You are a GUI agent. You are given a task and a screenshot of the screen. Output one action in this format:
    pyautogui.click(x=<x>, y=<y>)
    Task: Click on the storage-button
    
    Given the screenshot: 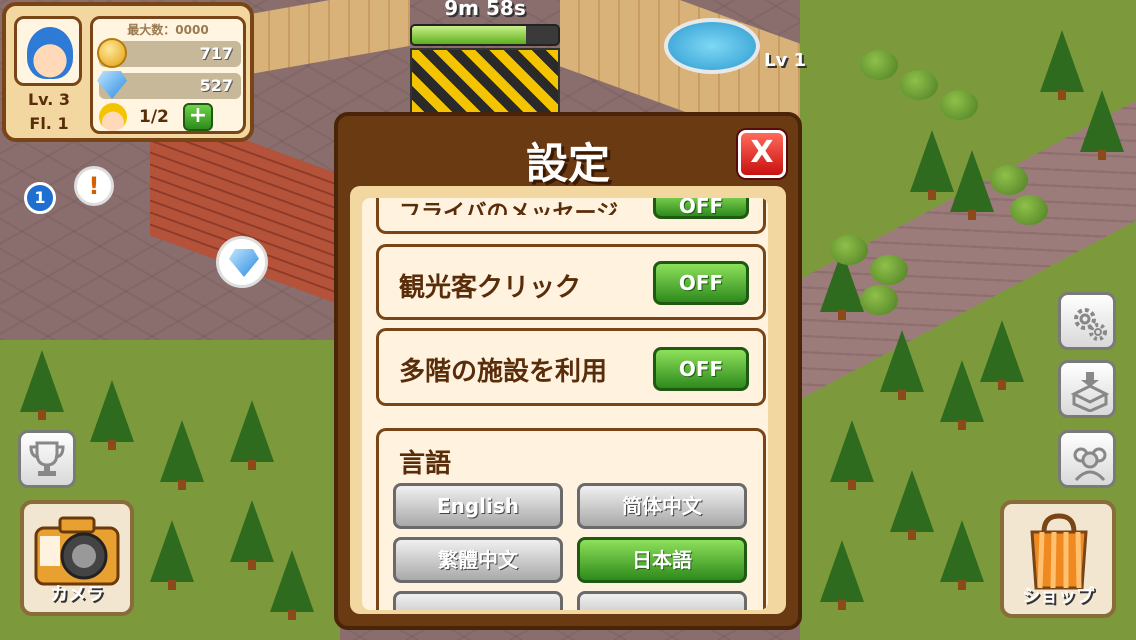 What is the action you would take?
    pyautogui.click(x=1087, y=389)
    